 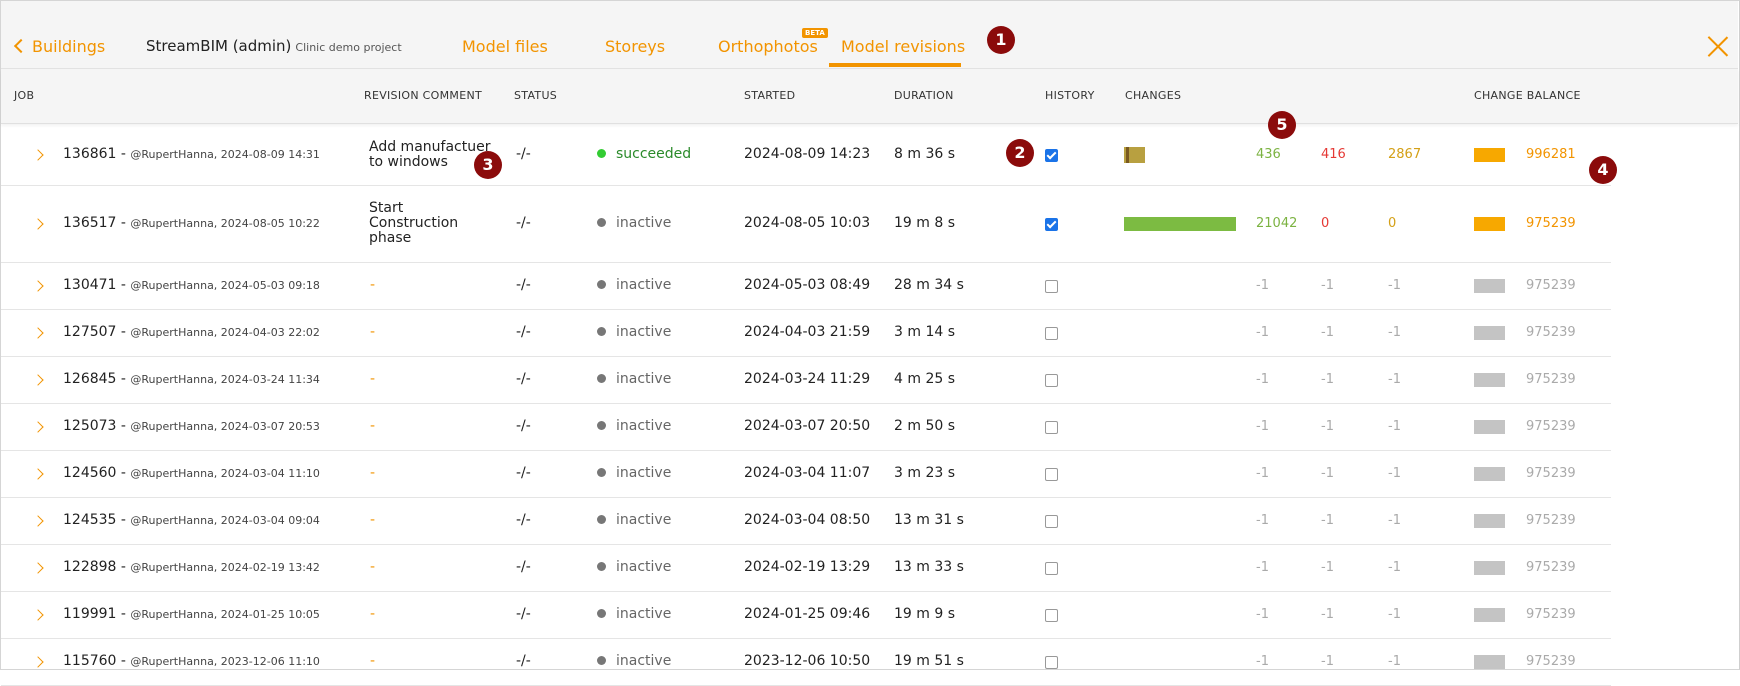 What do you see at coordinates (635, 46) in the screenshot?
I see `tab-storeys: Storeys` at bounding box center [635, 46].